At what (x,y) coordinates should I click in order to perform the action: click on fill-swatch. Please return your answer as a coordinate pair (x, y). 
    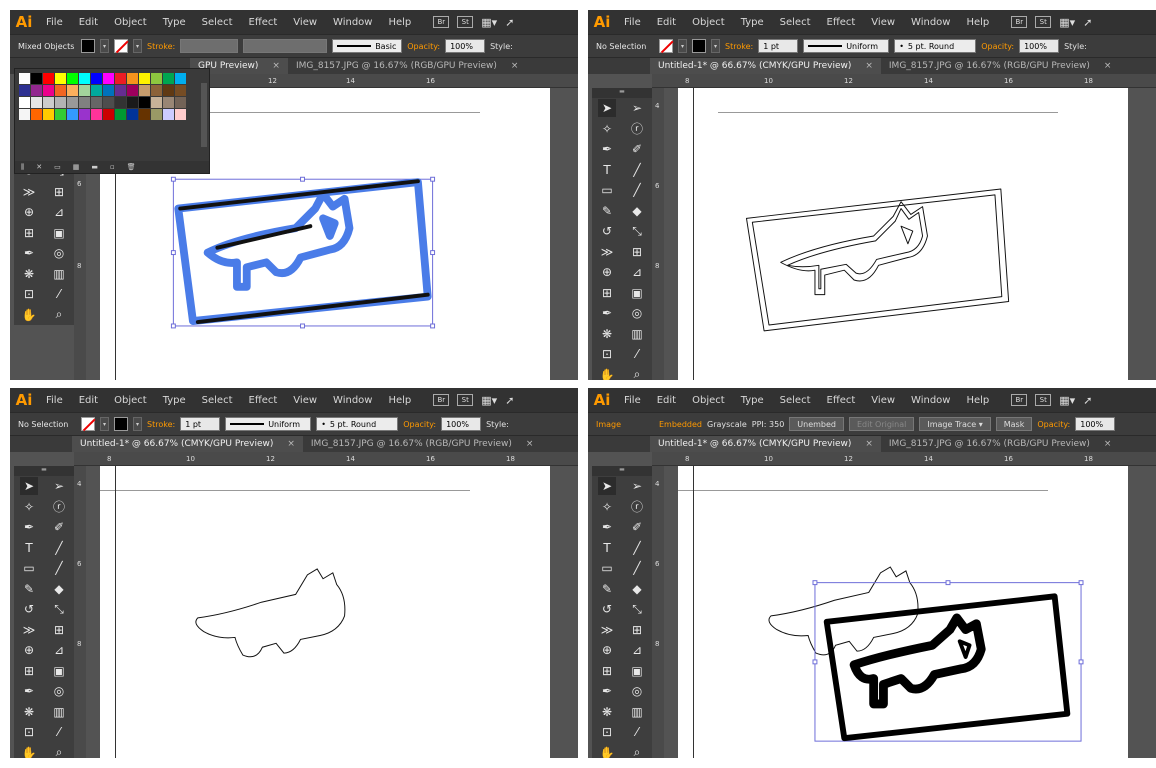
    Looking at the image, I should click on (88, 424).